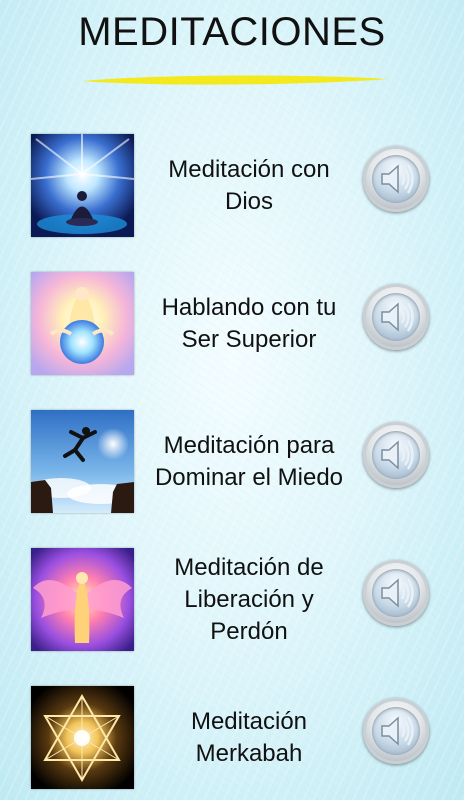 Image resolution: width=464 pixels, height=800 pixels. What do you see at coordinates (82, 599) in the screenshot?
I see `angel-wings-icon` at bounding box center [82, 599].